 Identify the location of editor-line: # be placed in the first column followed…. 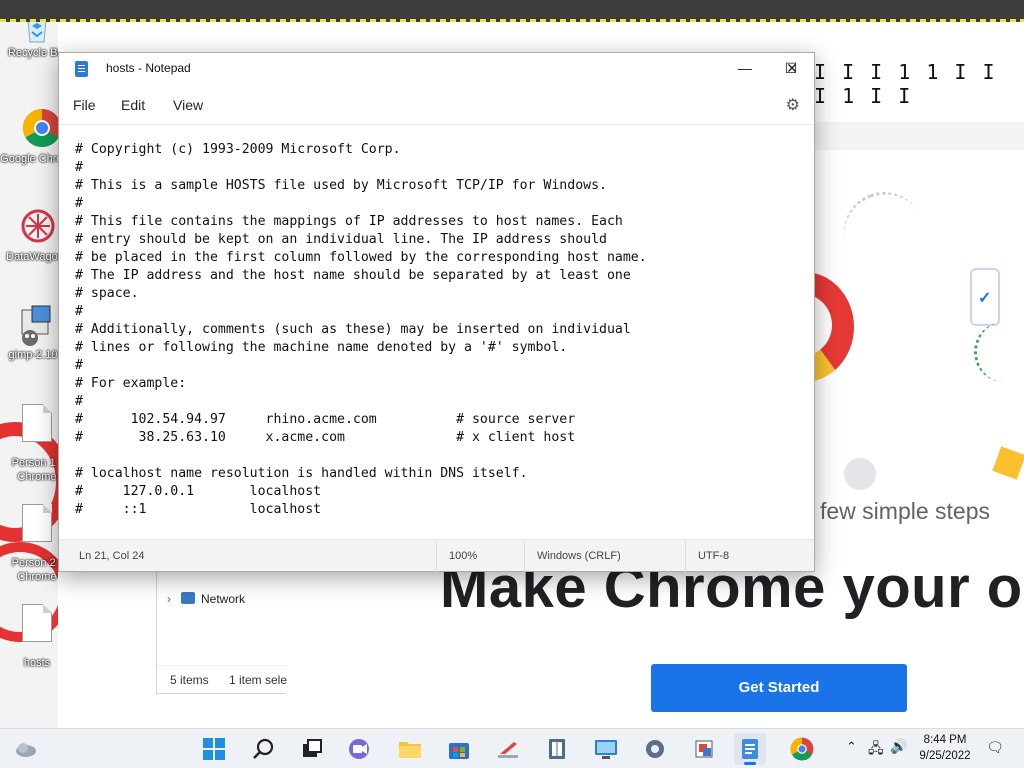
(361, 258).